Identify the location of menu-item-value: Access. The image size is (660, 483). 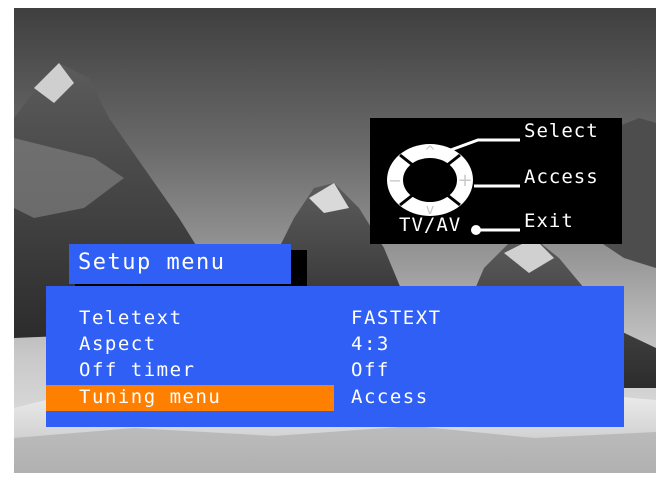
(390, 397).